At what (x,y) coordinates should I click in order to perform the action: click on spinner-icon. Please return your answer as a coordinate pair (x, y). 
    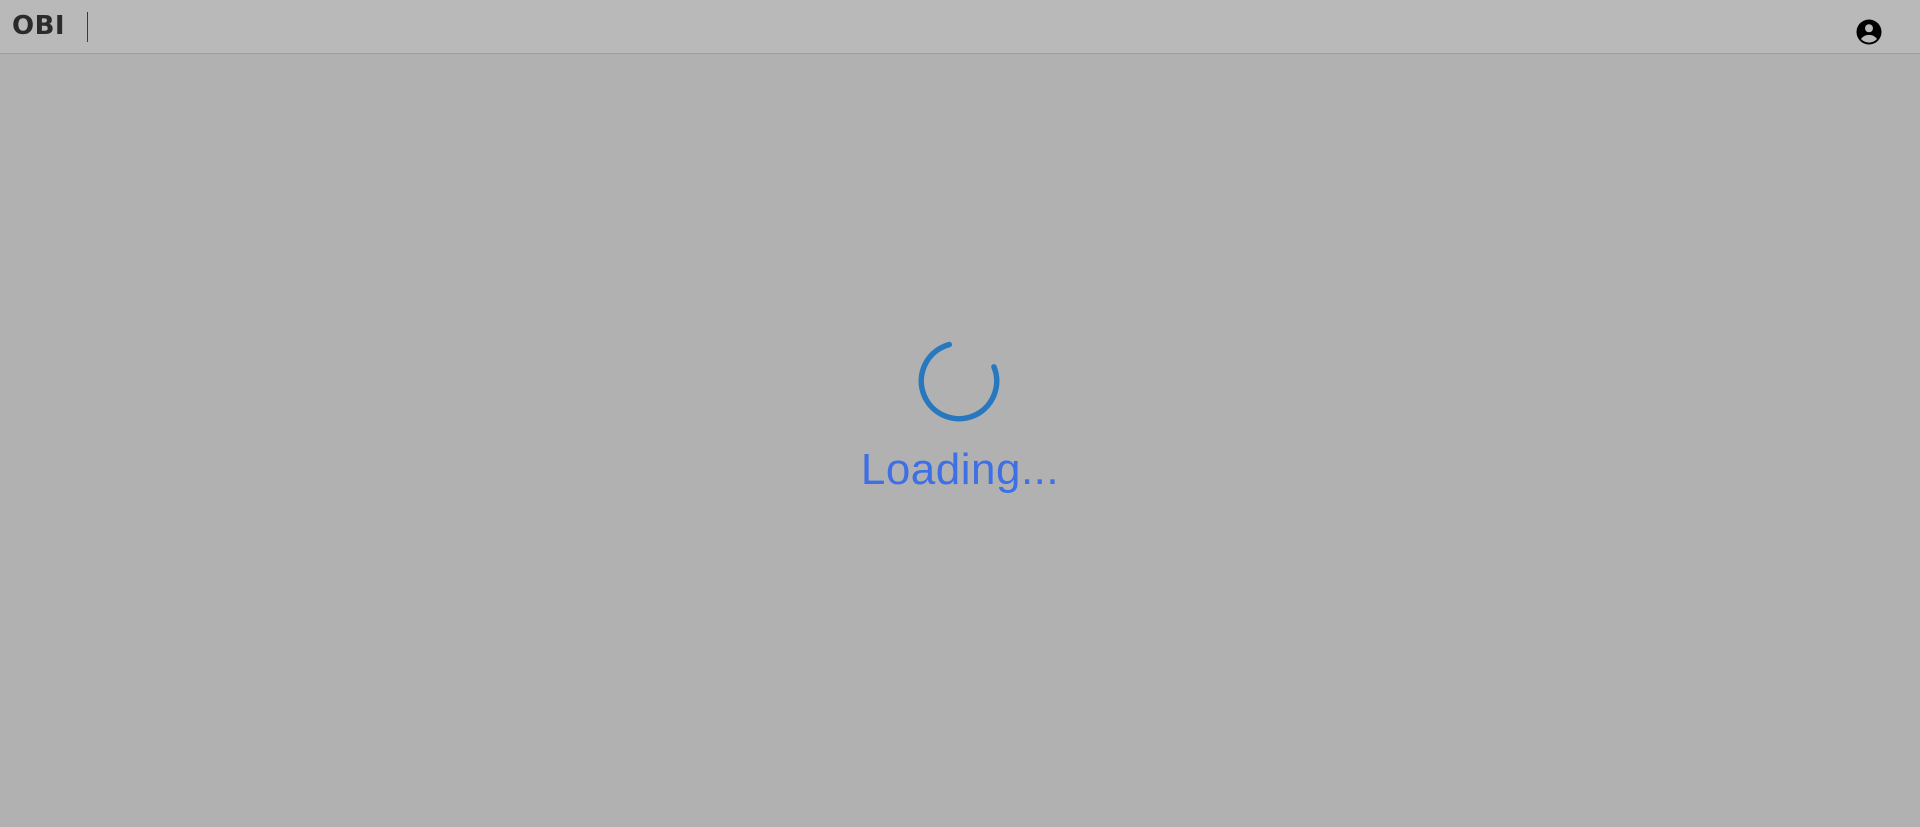
    Looking at the image, I should click on (959, 381).